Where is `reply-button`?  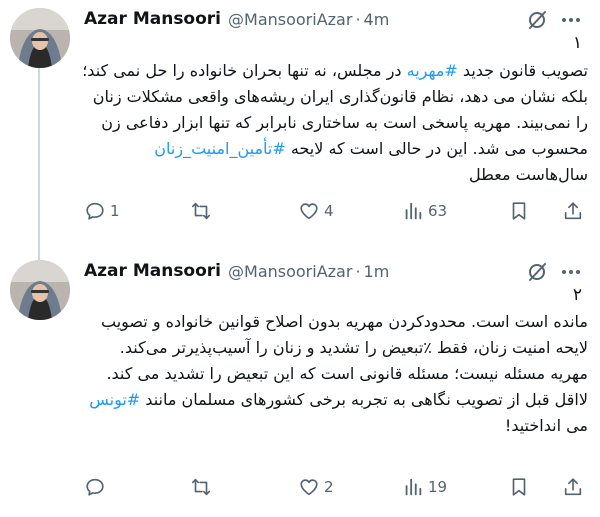 reply-button is located at coordinates (97, 487).